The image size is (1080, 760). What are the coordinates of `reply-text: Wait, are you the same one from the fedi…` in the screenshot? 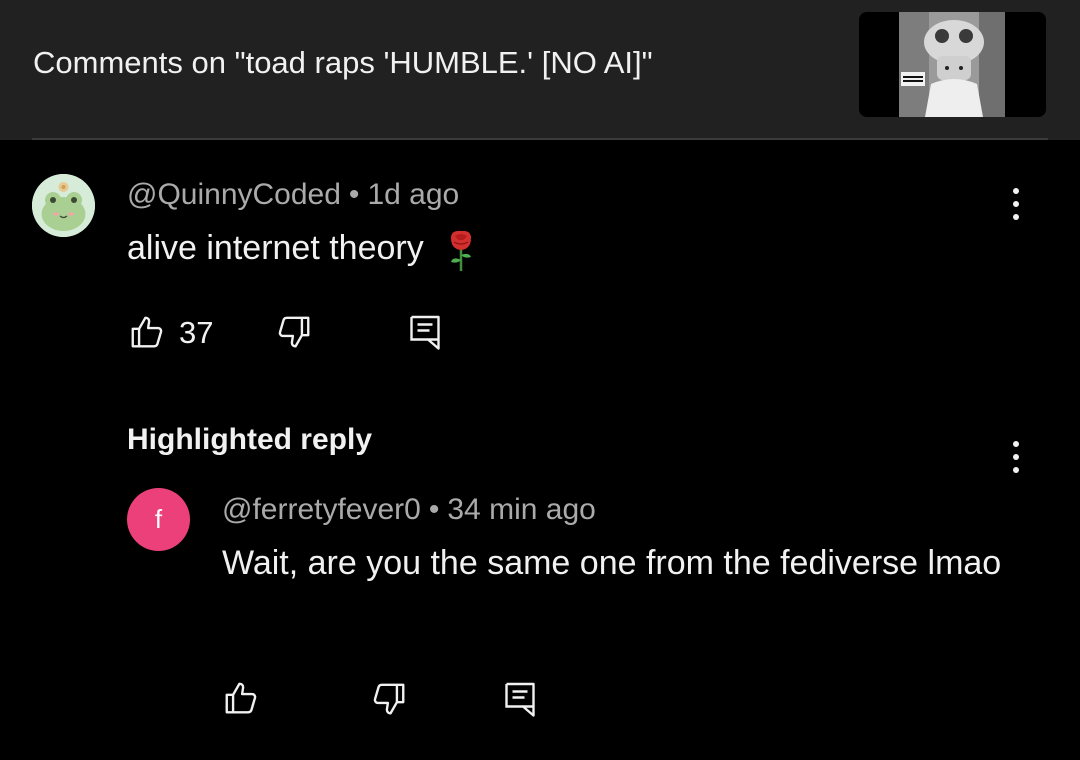 It's located at (612, 563).